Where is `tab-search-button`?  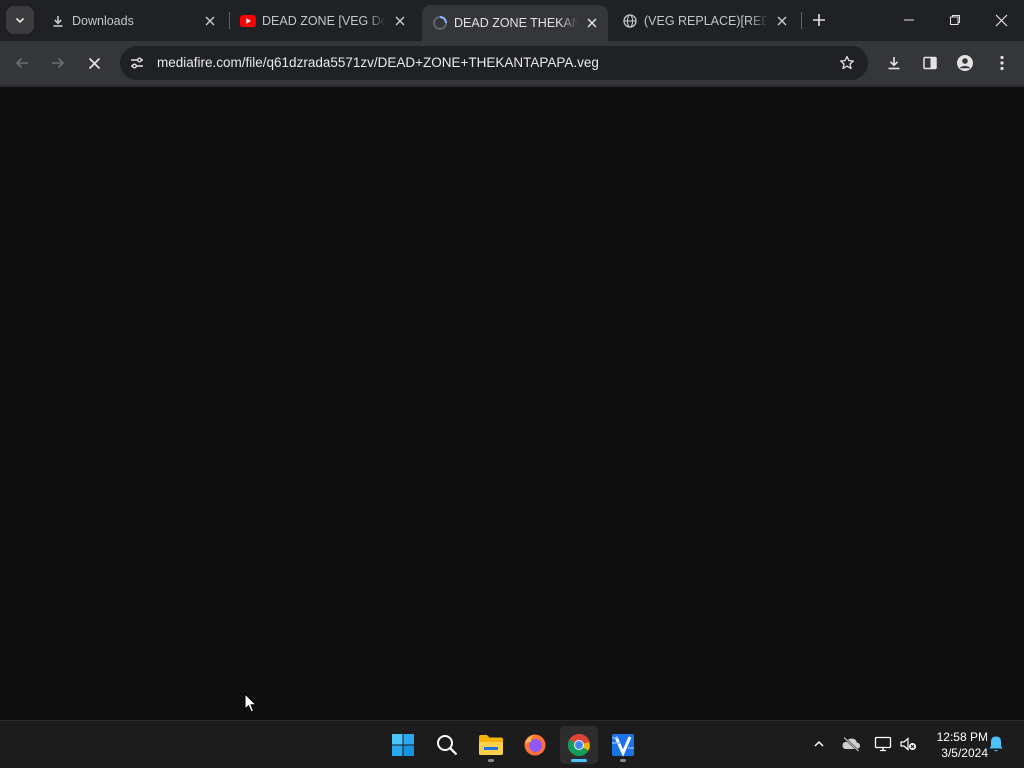 tab-search-button is located at coordinates (20, 20).